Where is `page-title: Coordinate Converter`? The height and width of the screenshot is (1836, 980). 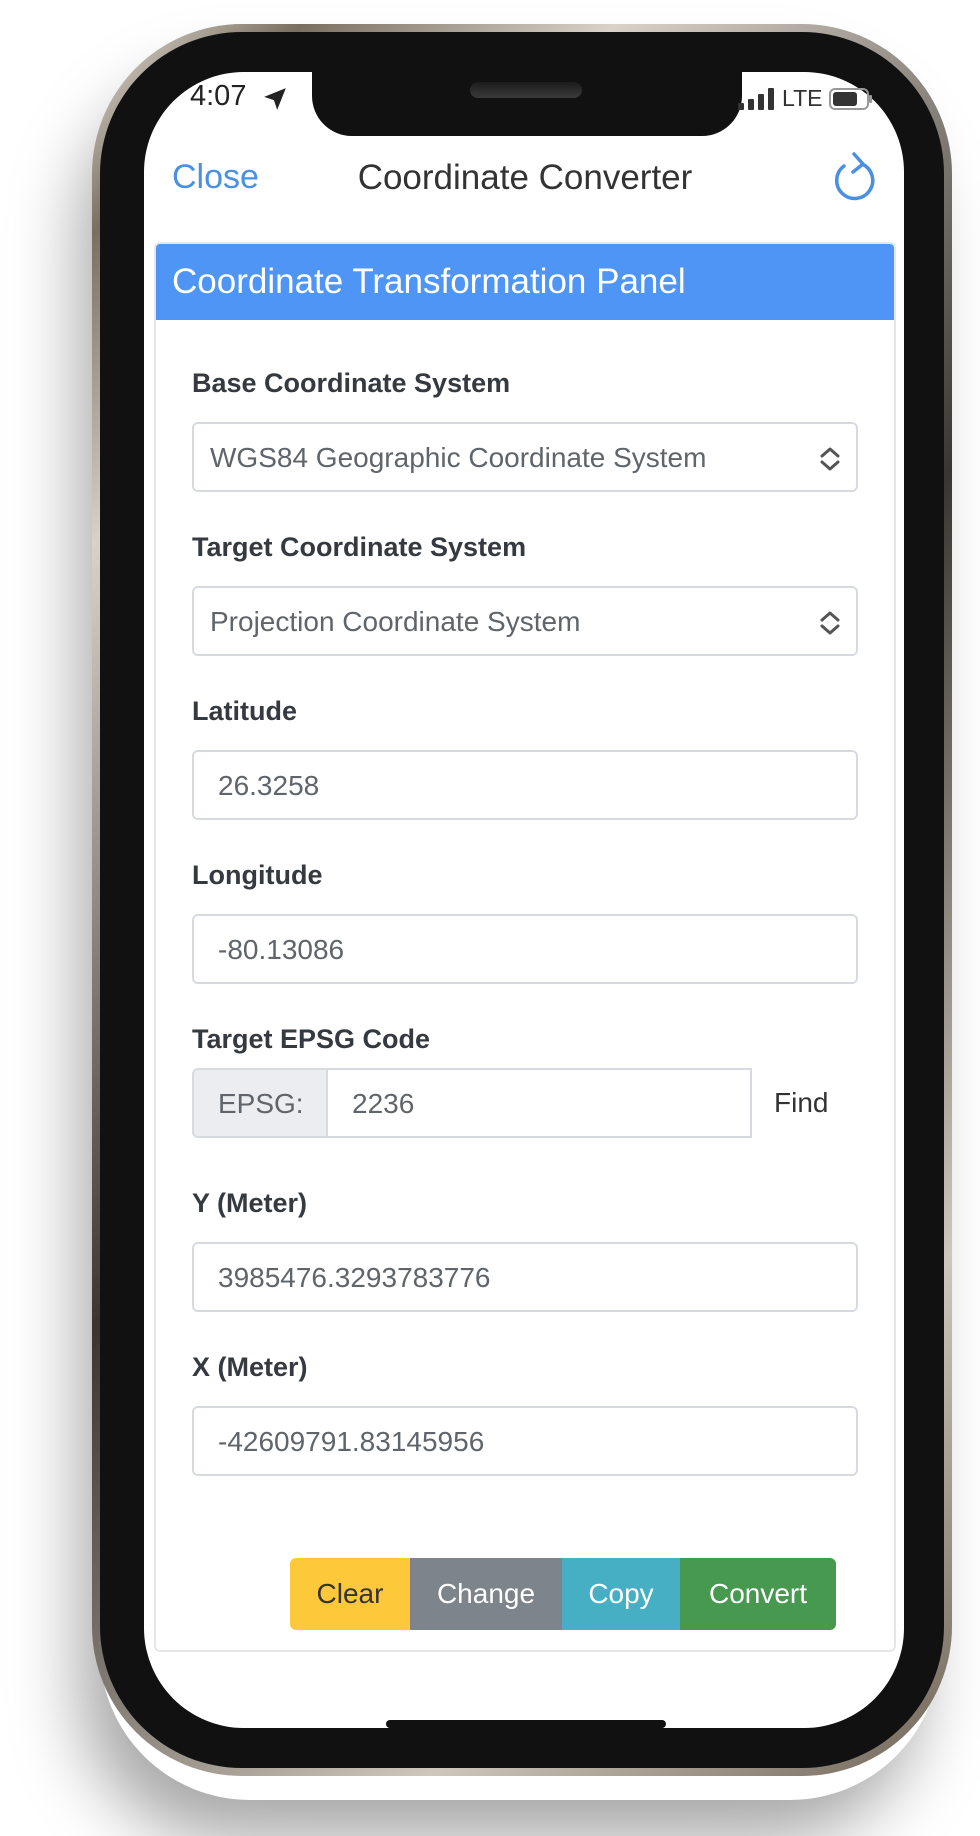 page-title: Coordinate Converter is located at coordinates (525, 177).